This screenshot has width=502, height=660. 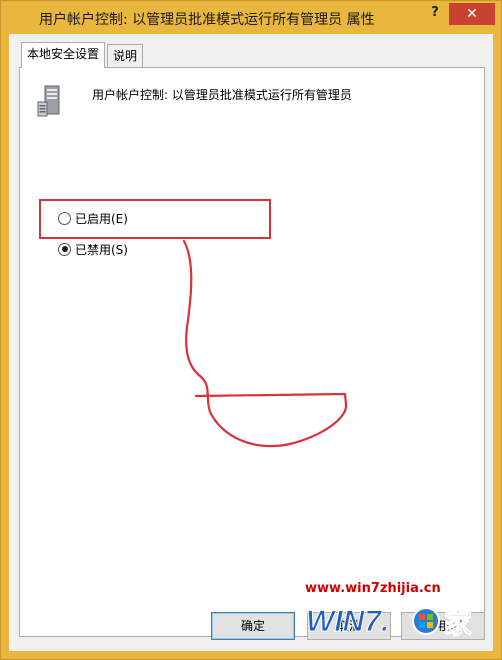 What do you see at coordinates (389, 623) in the screenshot?
I see `watermark-logo: WIN7. 家` at bounding box center [389, 623].